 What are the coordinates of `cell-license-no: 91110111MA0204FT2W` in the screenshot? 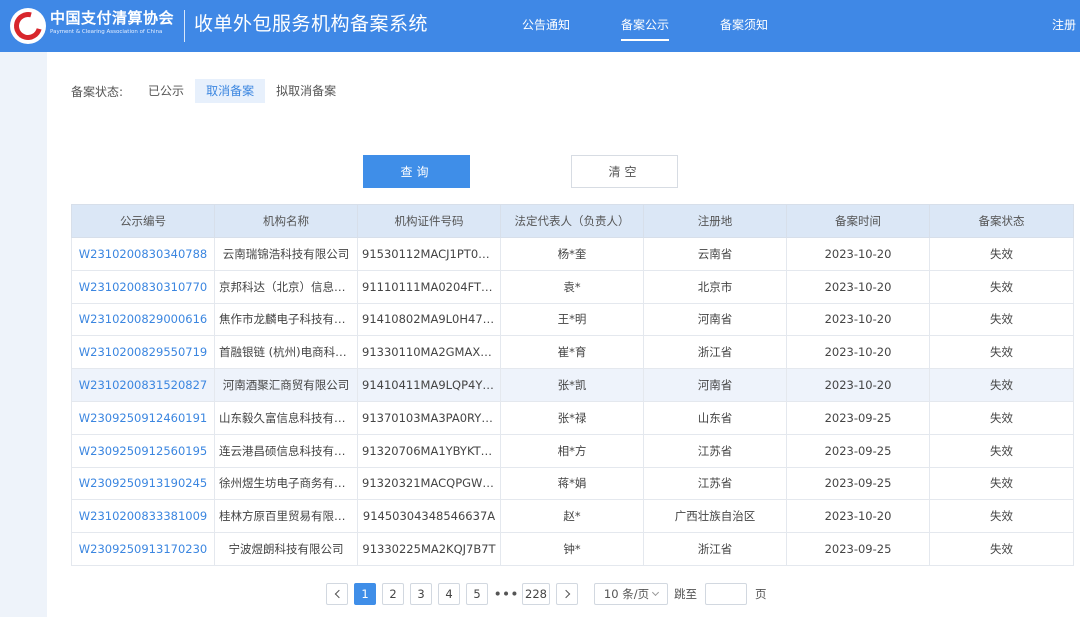 It's located at (429, 286).